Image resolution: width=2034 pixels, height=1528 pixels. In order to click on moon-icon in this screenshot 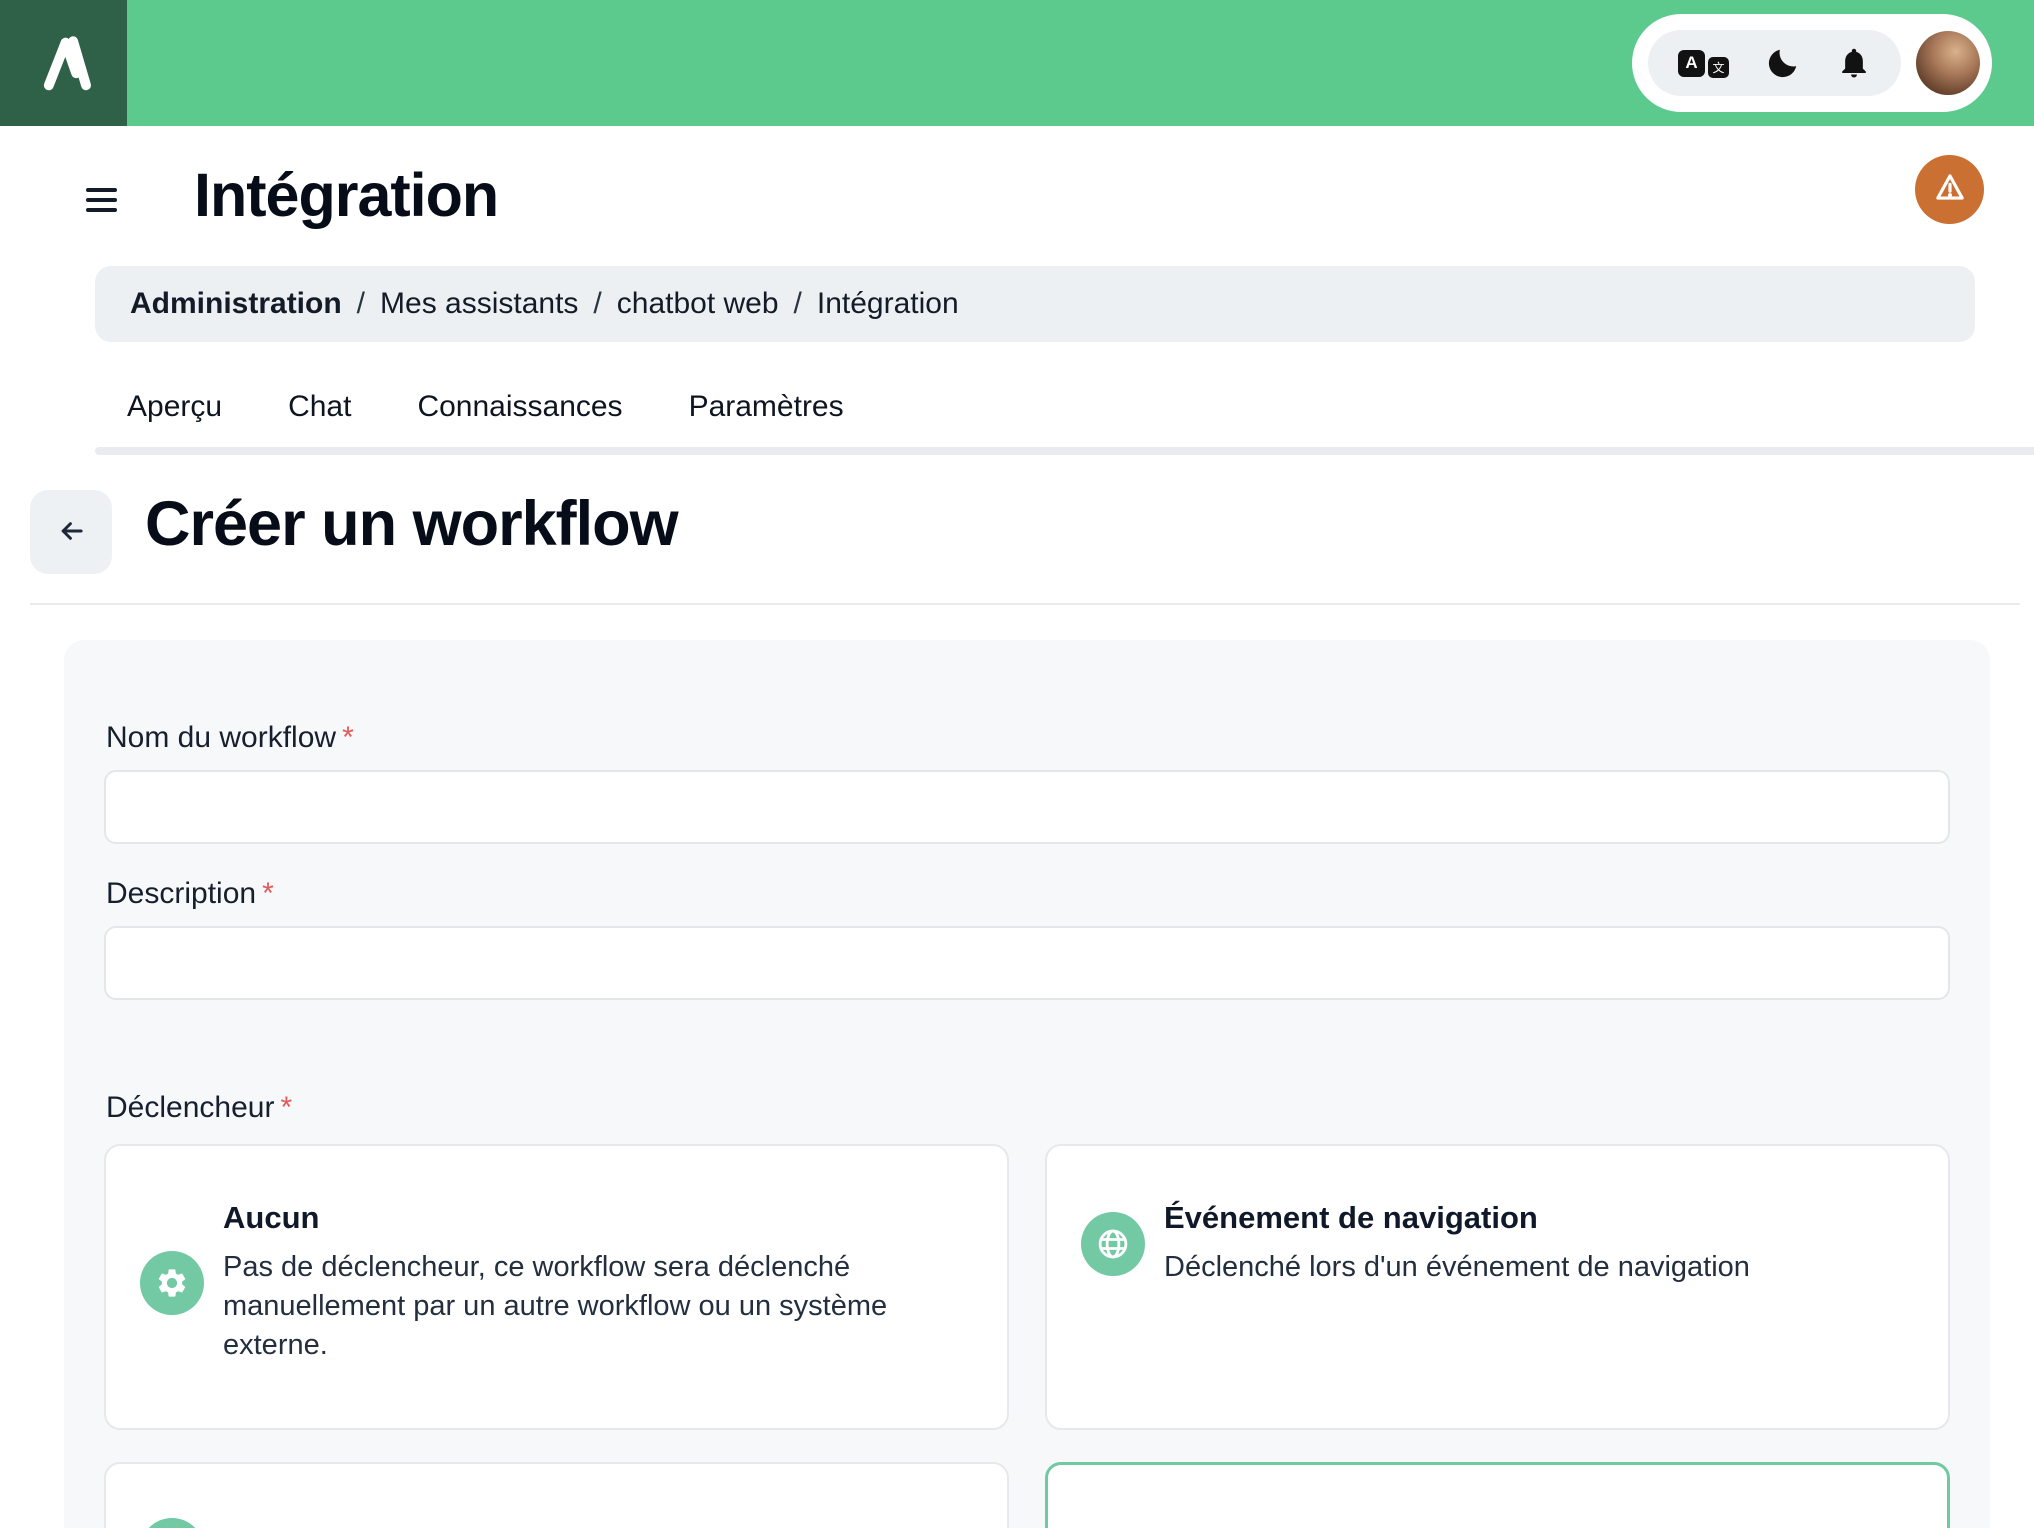, I will do `click(1783, 63)`.